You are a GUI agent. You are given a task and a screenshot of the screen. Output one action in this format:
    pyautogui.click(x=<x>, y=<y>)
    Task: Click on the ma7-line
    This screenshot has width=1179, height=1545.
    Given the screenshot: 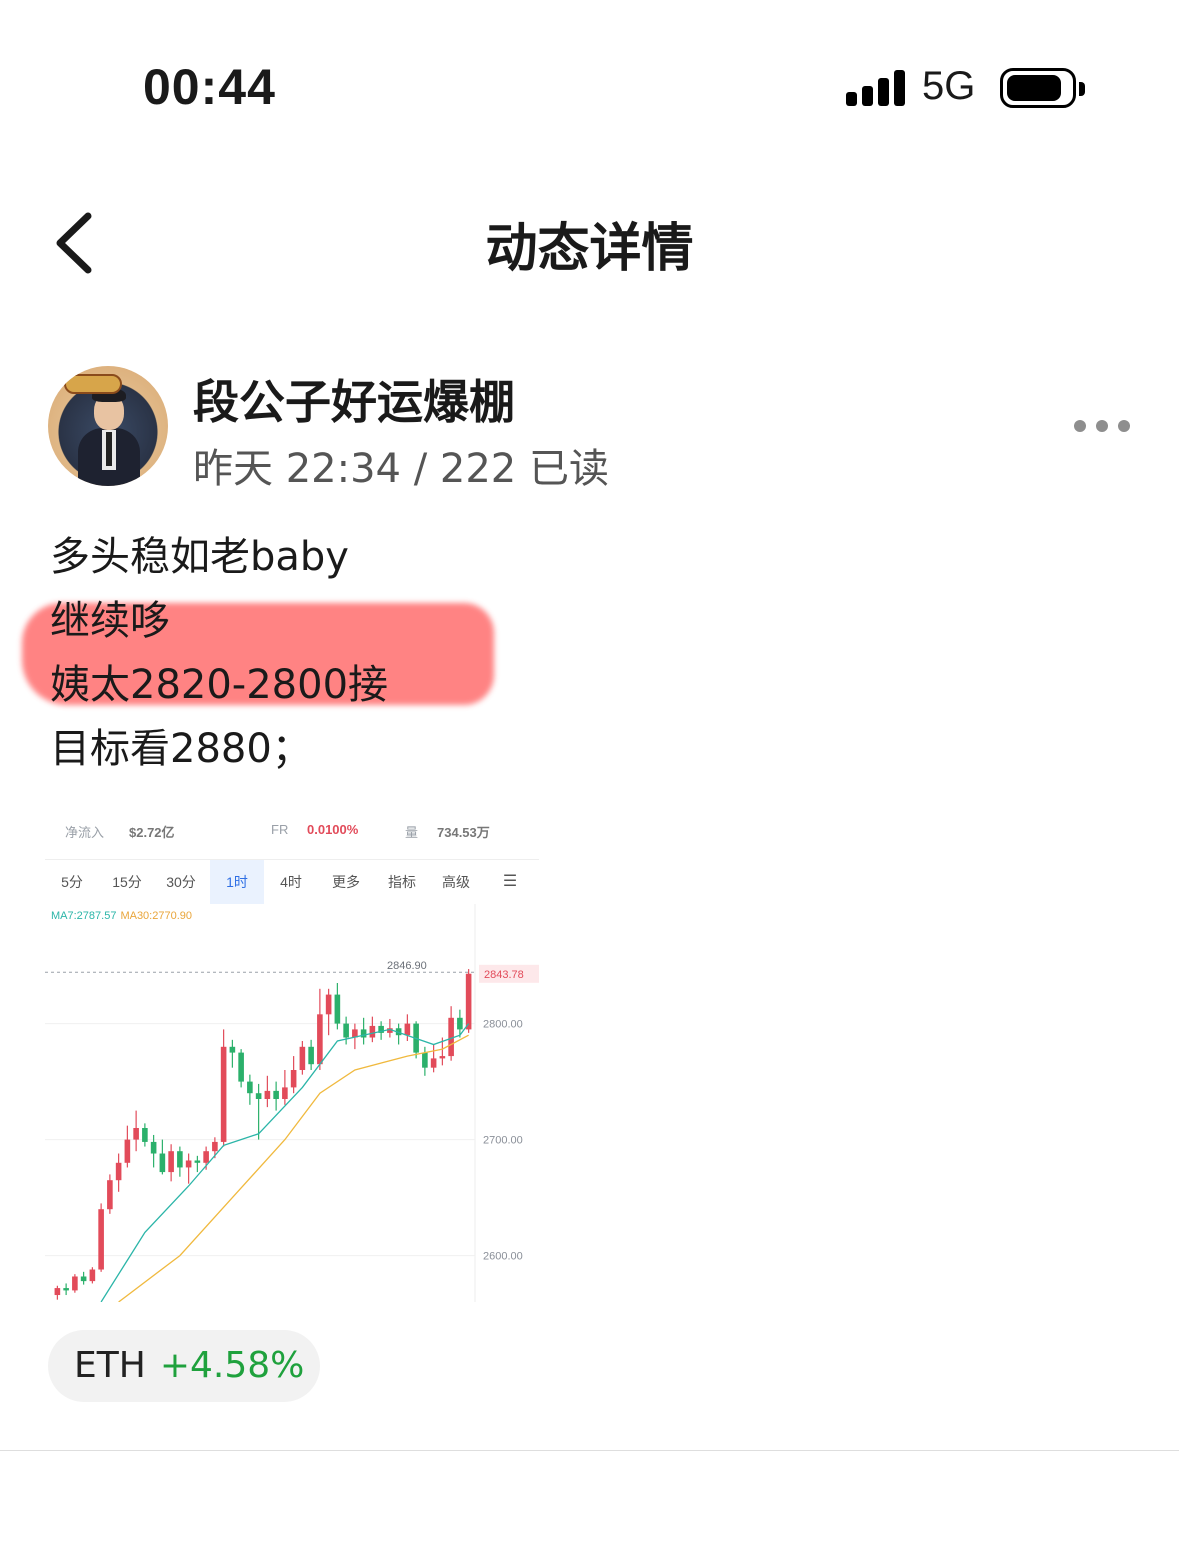 What is the action you would take?
    pyautogui.click(x=285, y=1162)
    